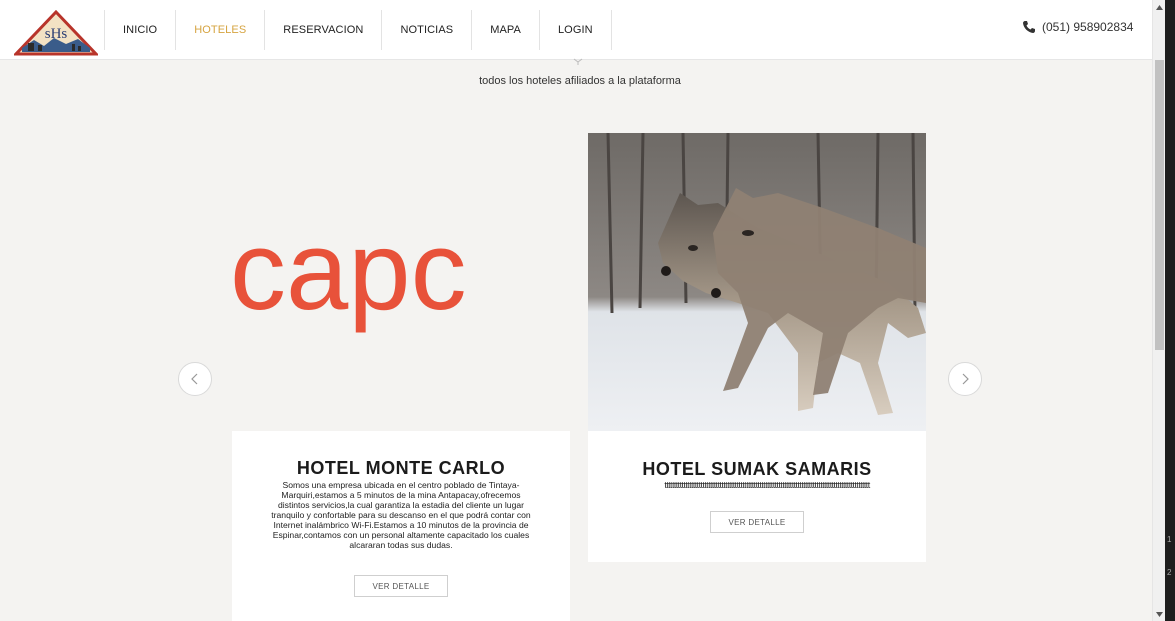 This screenshot has width=1175, height=621. I want to click on adjacent-window-edge: 1 2, so click(1170, 310).